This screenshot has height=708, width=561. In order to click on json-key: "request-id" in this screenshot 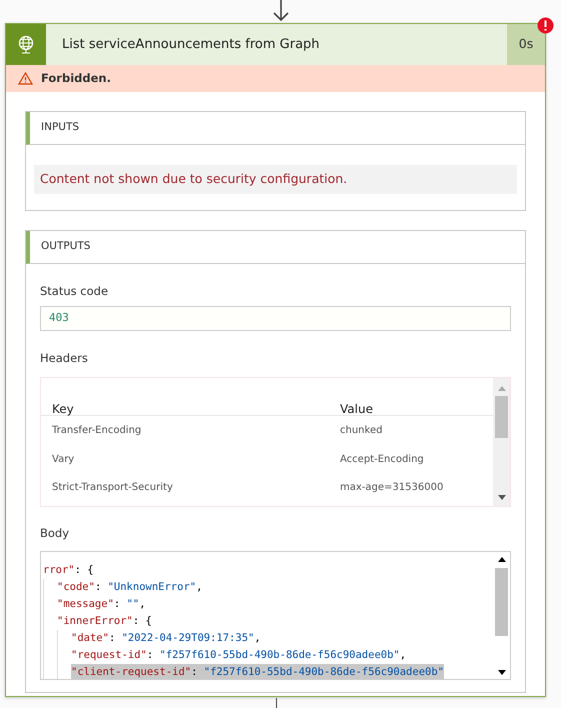, I will do `click(109, 654)`.